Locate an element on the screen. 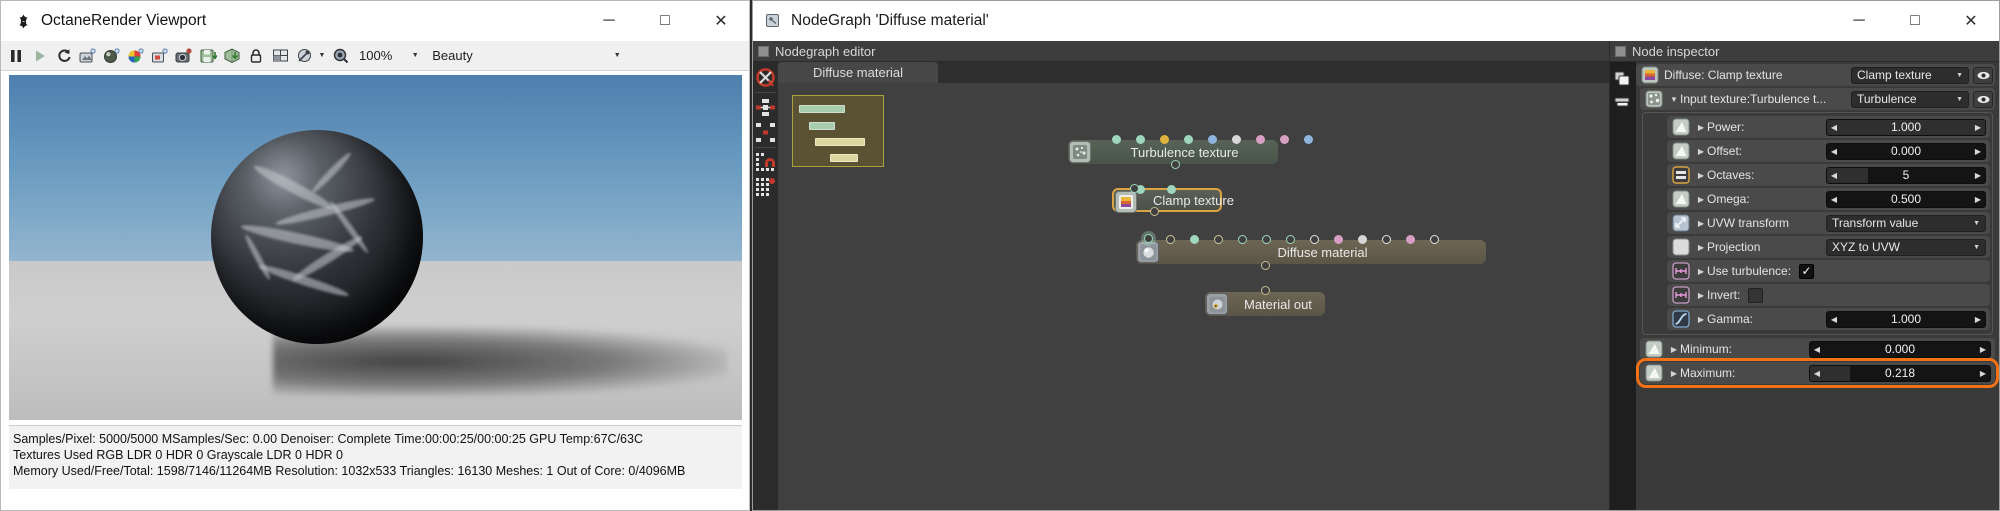  minimum-row: ▶ Minimum: ◀ 0.000 ▶ is located at coordinates (1817, 349).